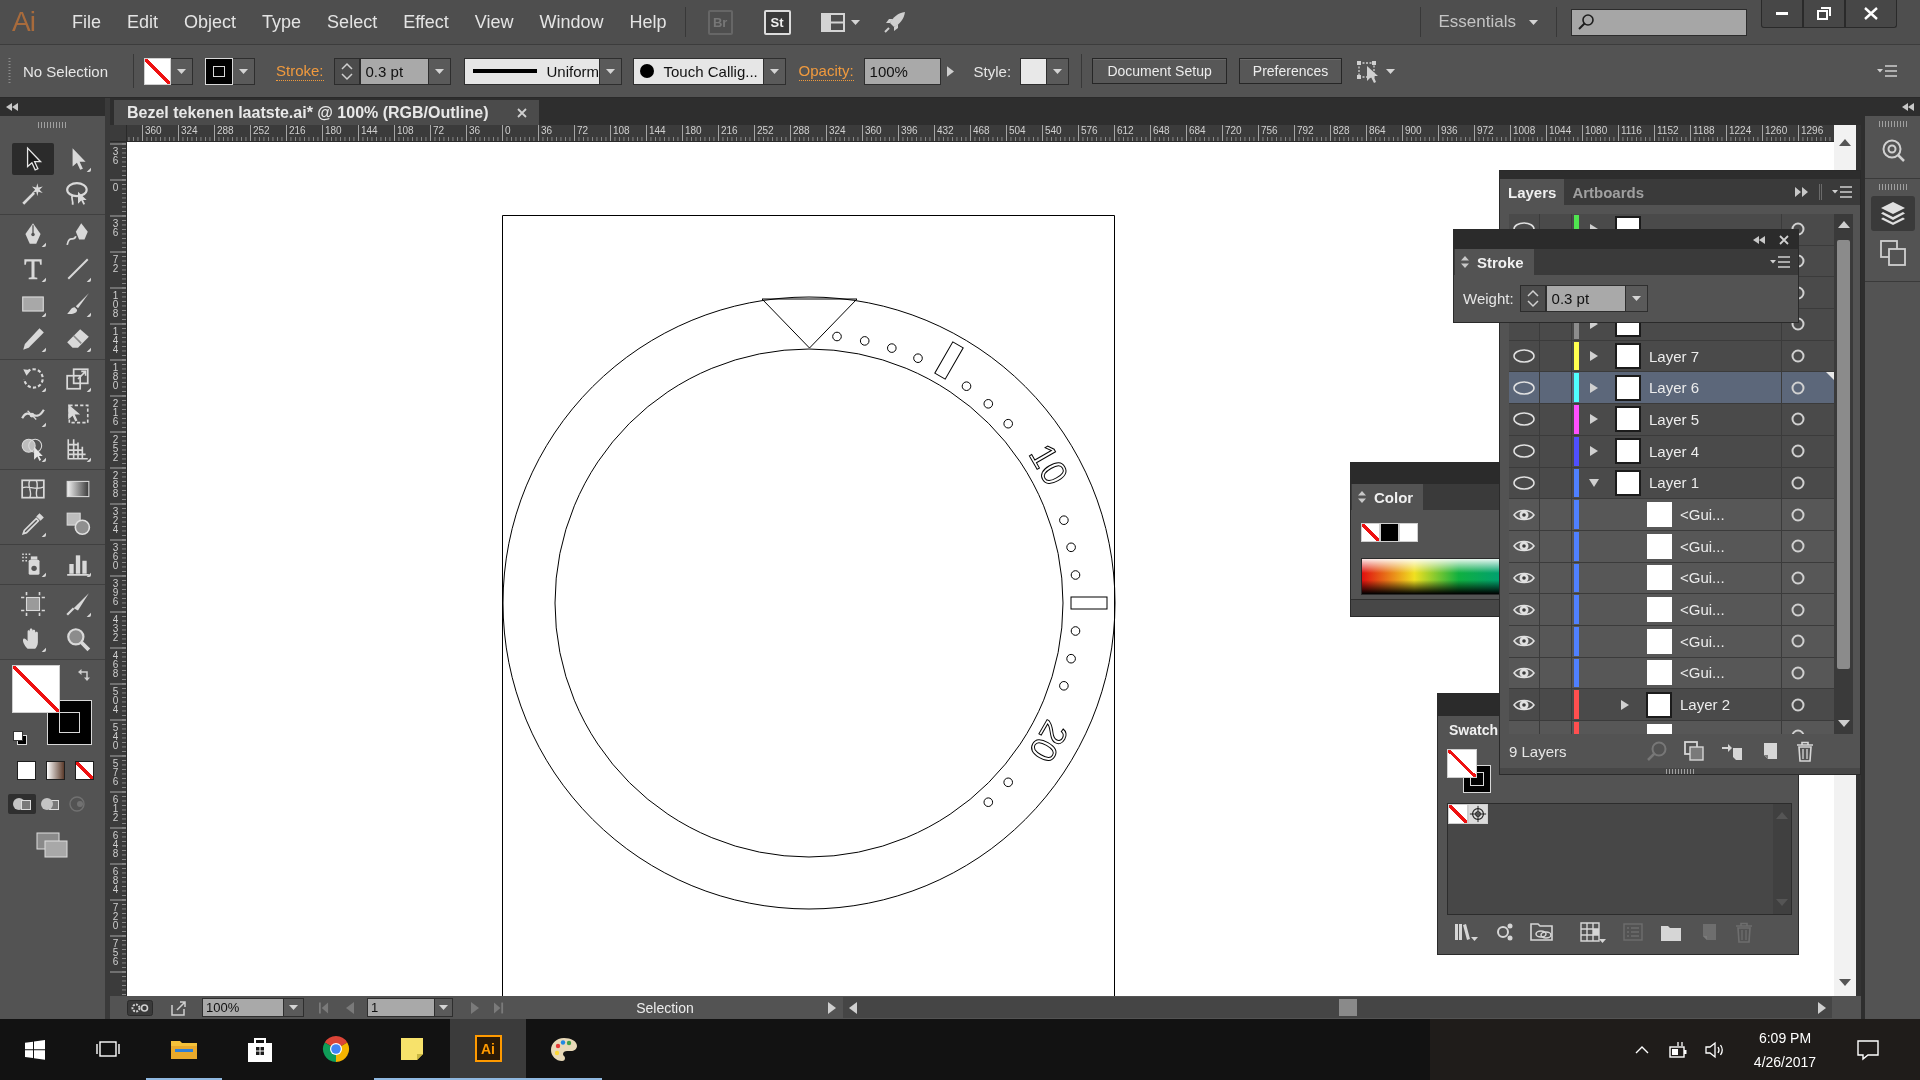  Describe the element at coordinates (20, 737) in the screenshot. I see `default-colors-icon` at that location.